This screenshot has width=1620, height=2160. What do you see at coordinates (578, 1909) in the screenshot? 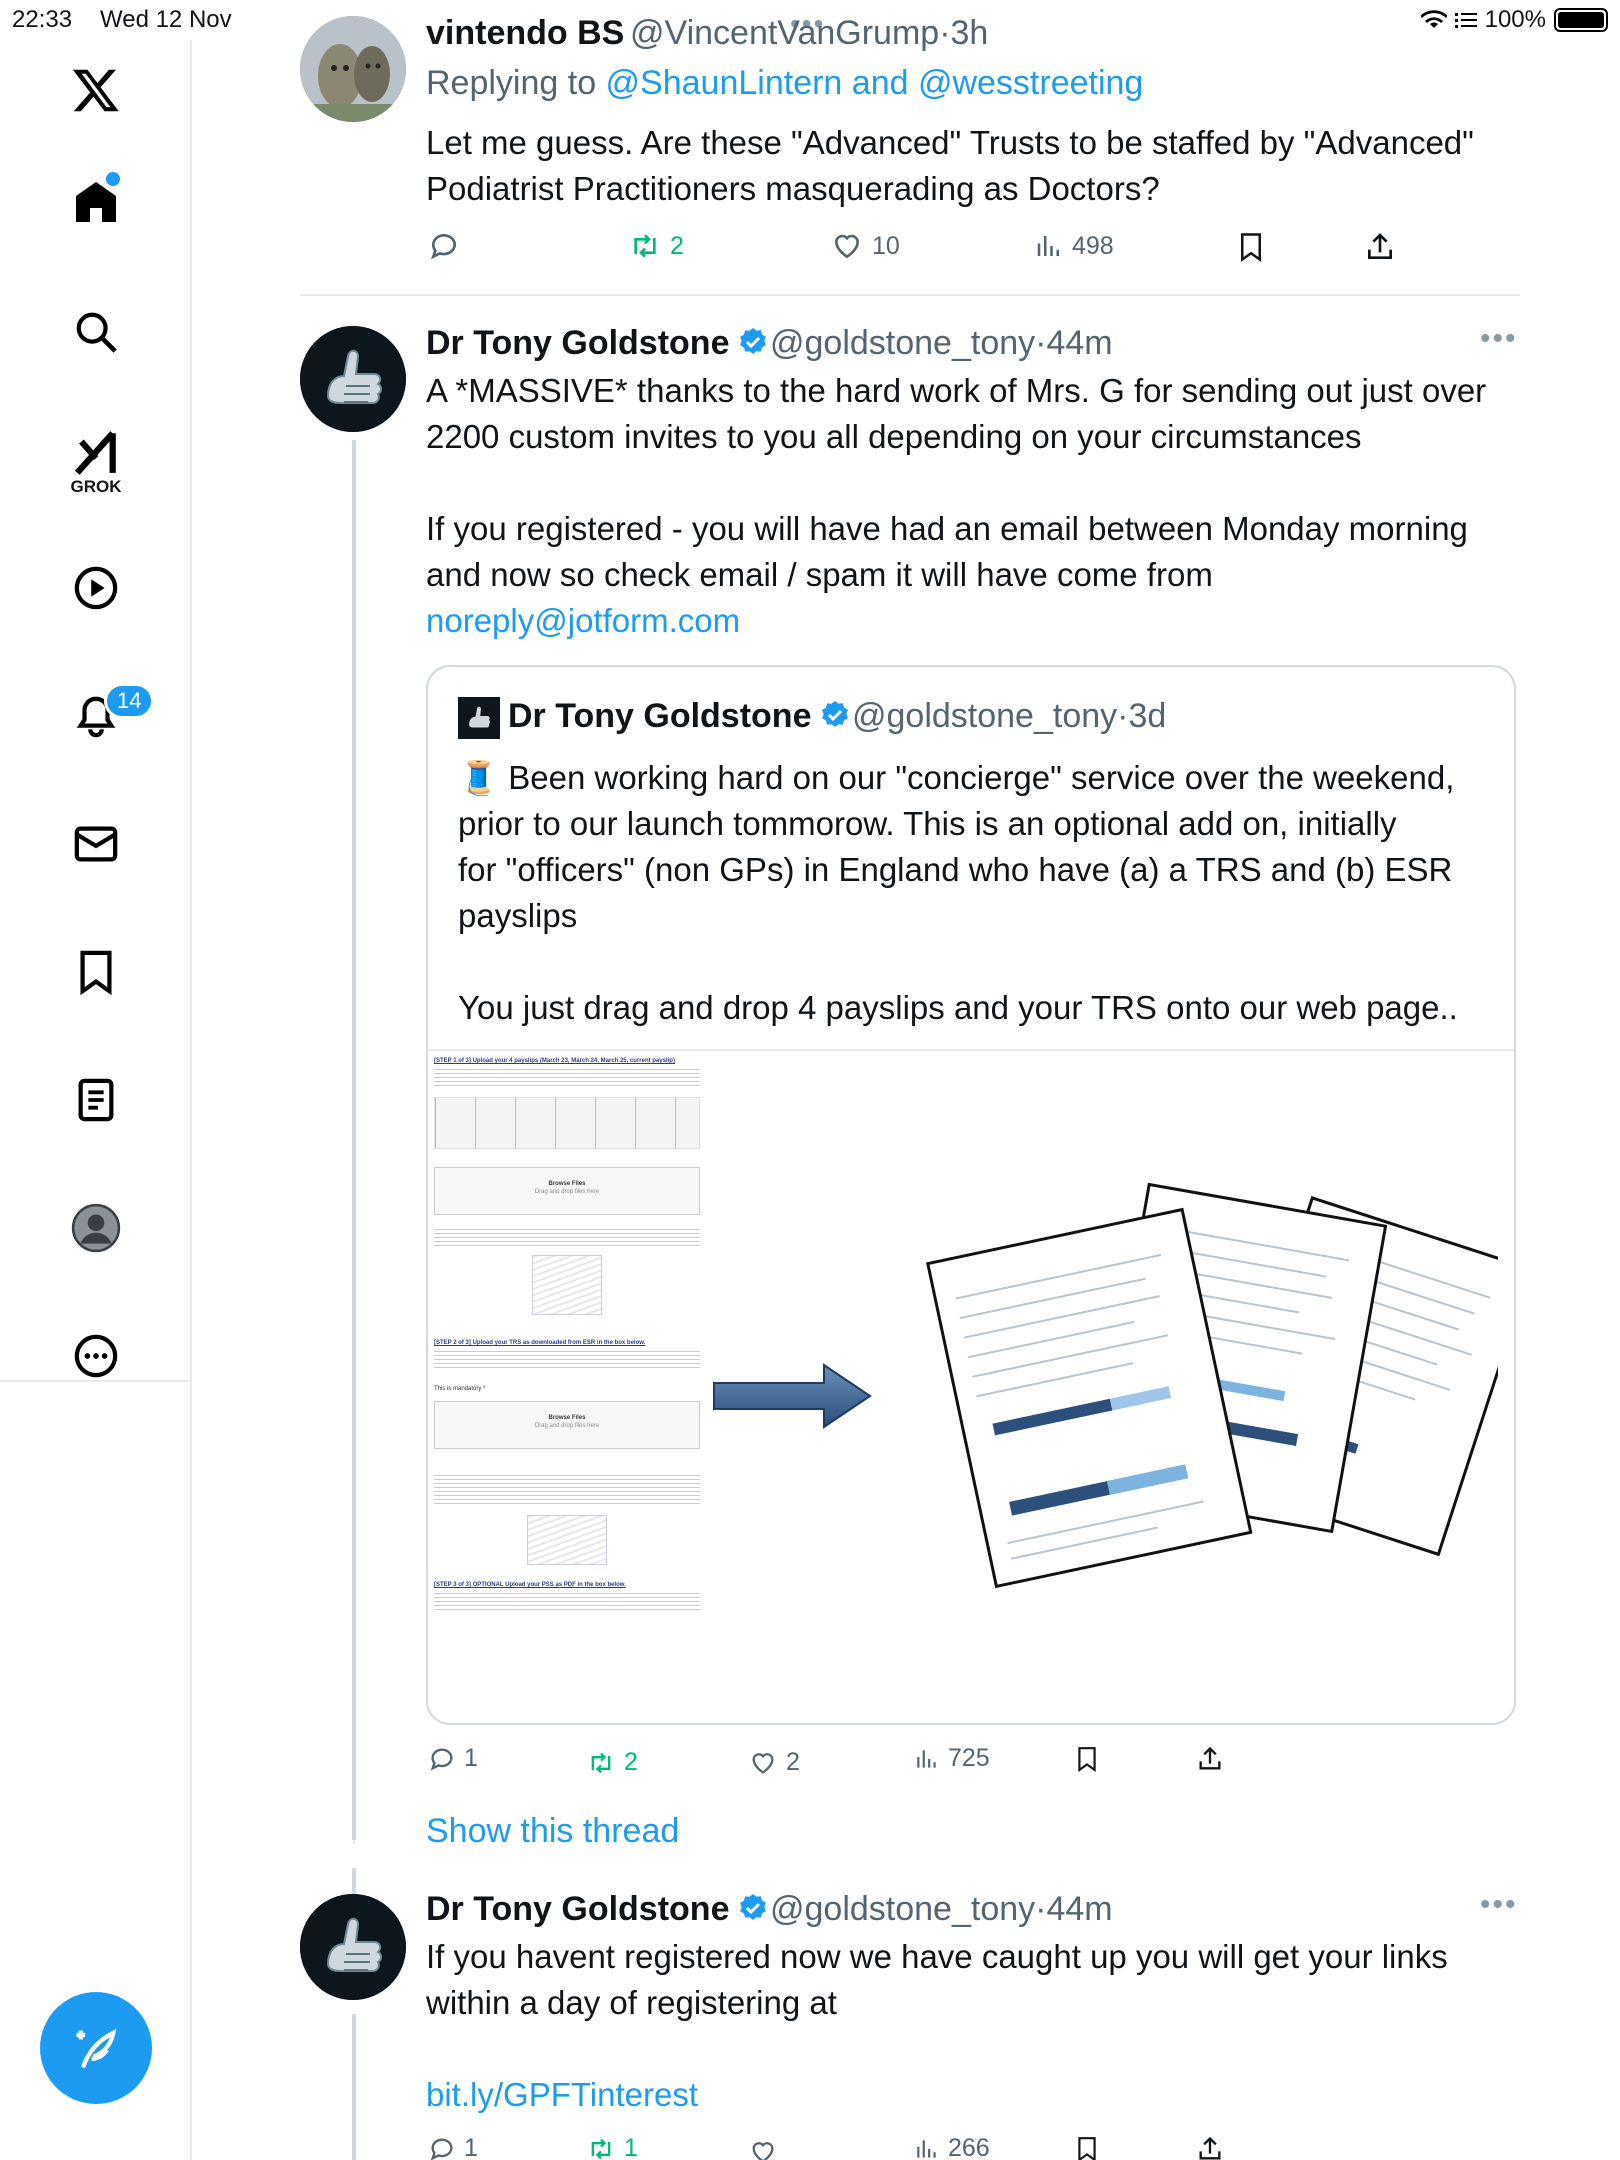
I see `author-name-text: Dr Tony Goldstone` at bounding box center [578, 1909].